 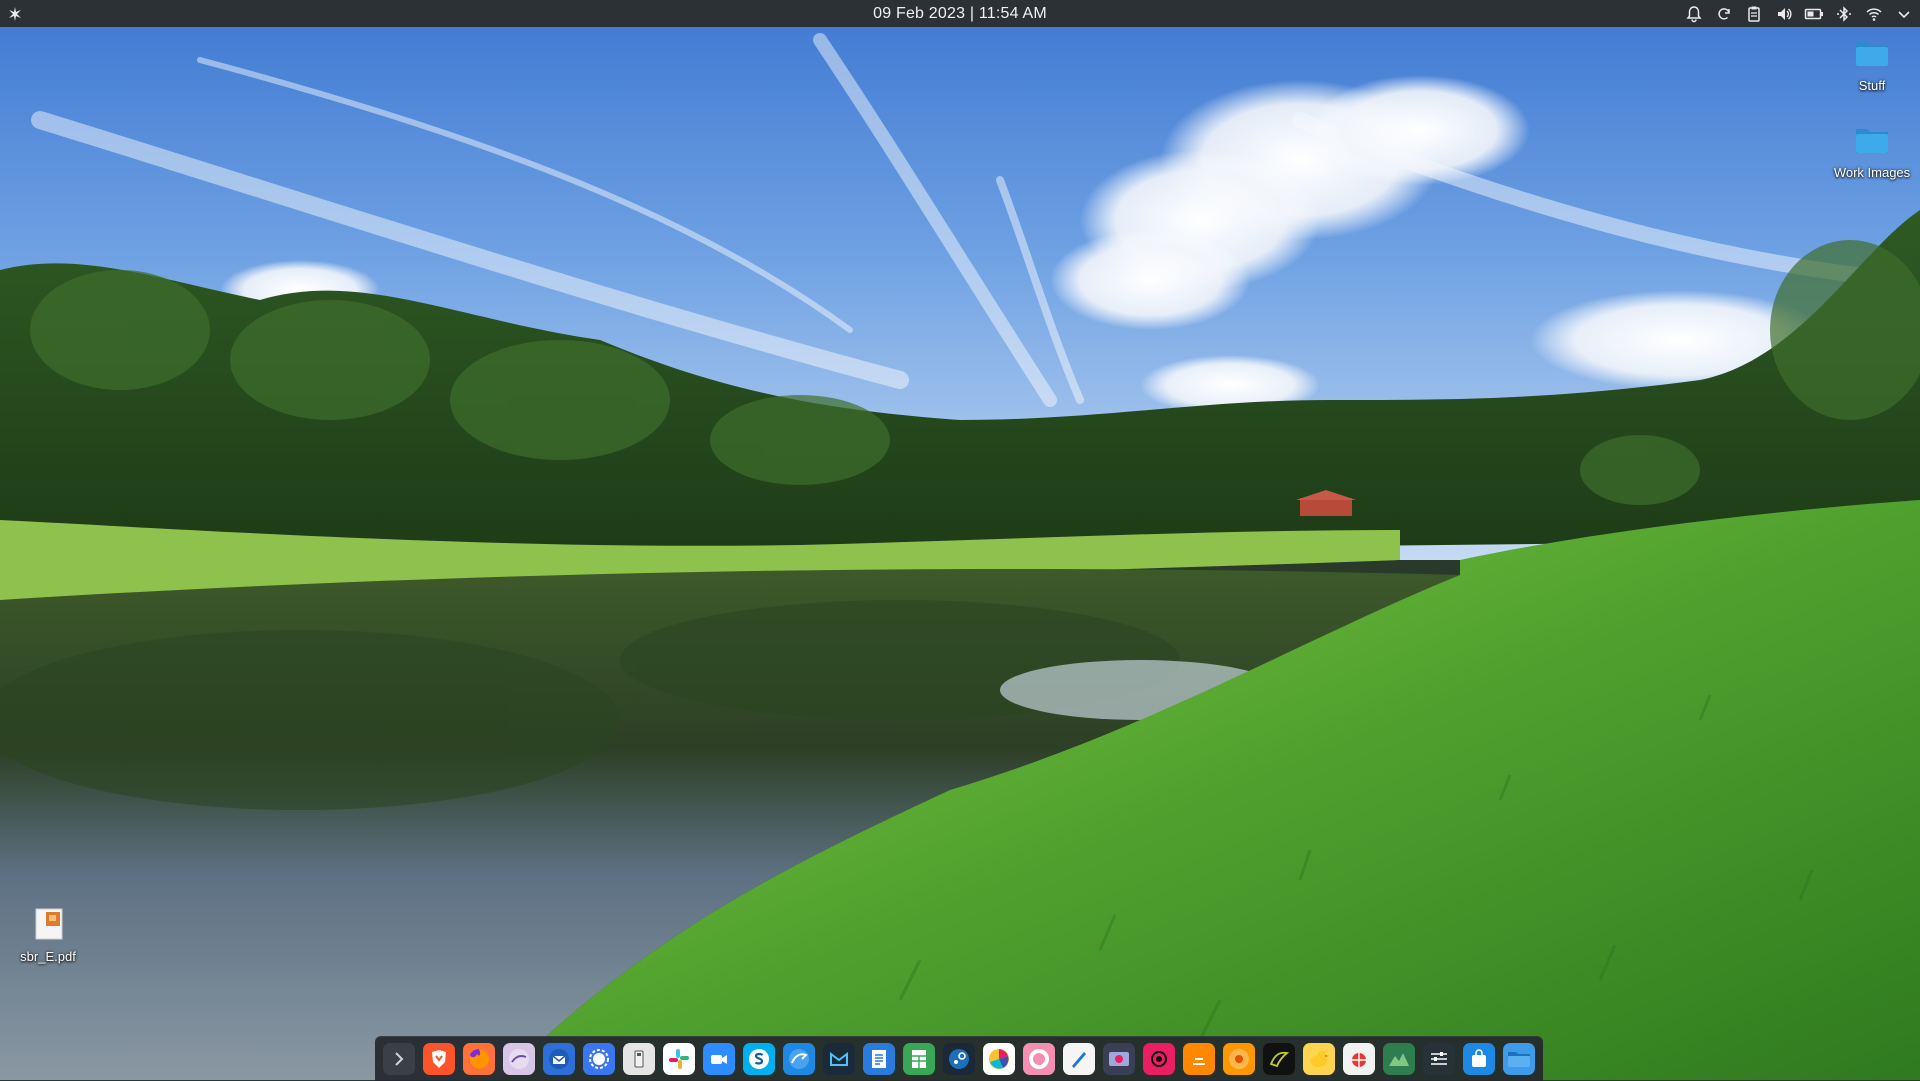 What do you see at coordinates (799, 1059) in the screenshot?
I see `chromium-like-icon` at bounding box center [799, 1059].